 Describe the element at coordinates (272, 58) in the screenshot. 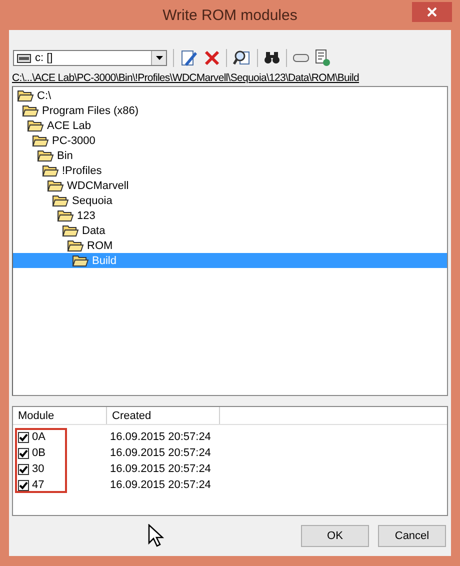

I see `binoculars-icon` at that location.